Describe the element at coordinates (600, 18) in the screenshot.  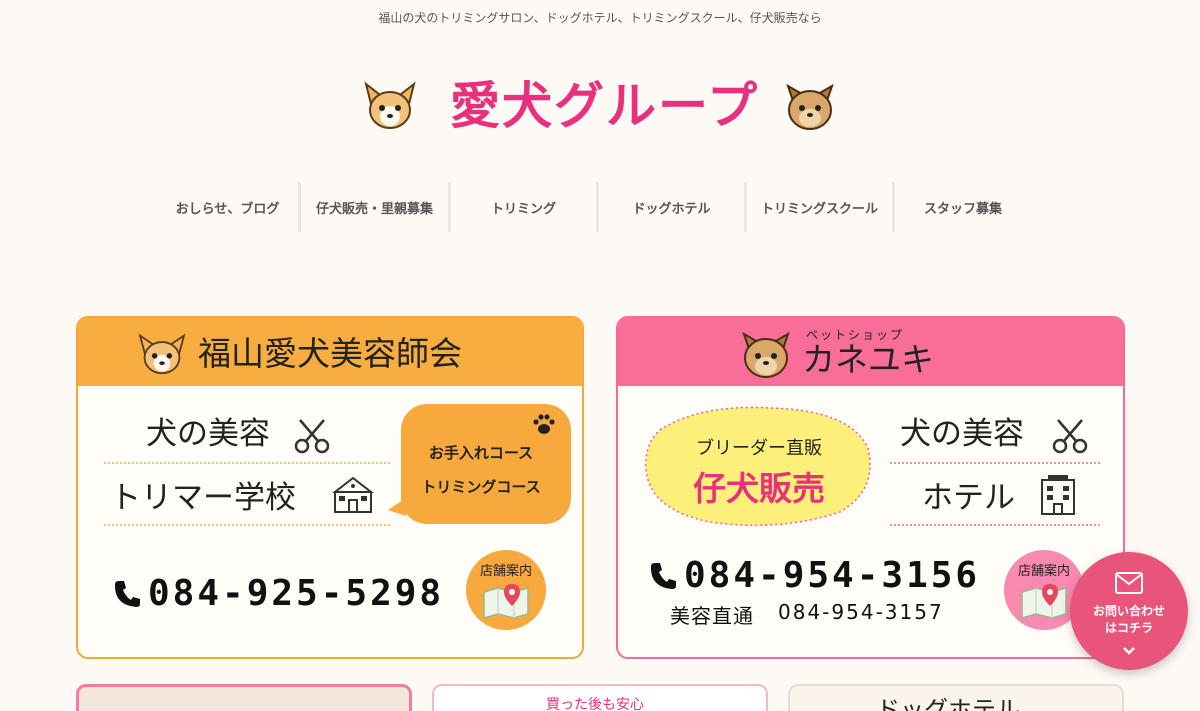
I see `site-tagline: 福山の犬のトリミングサロン、ドッグホテル、トリミングスクール、仔犬販売なら` at that location.